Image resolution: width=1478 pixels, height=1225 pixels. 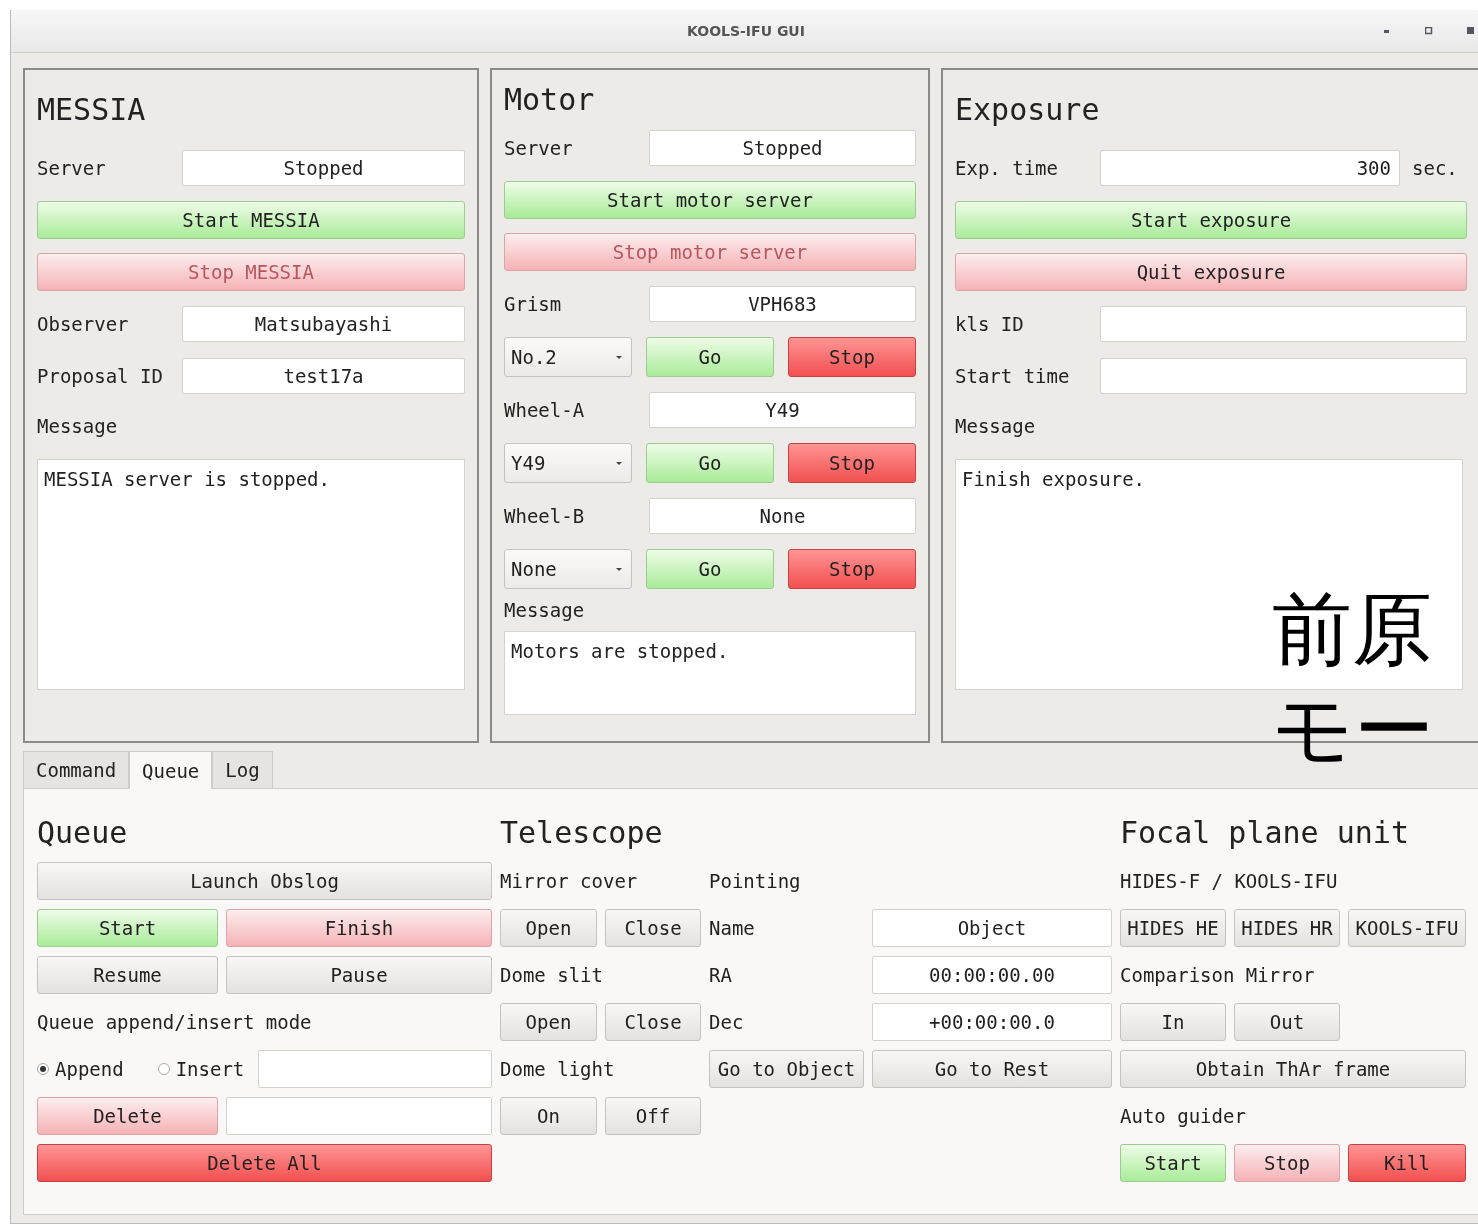 What do you see at coordinates (1211, 272) in the screenshot?
I see `exposure-button: Quit exposure` at bounding box center [1211, 272].